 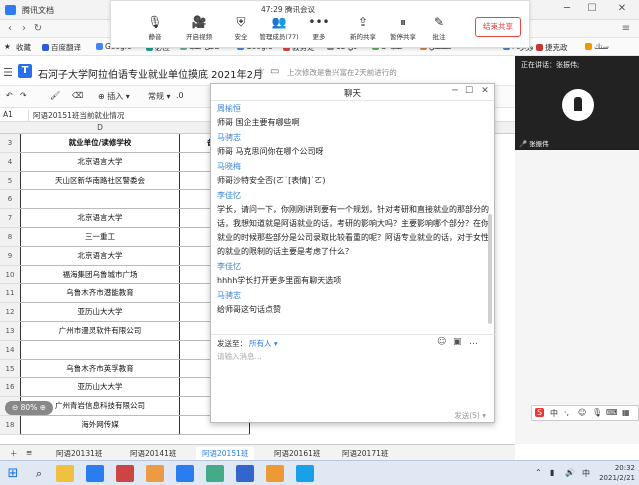 I want to click on video-button: 🎥 开启视频, so click(x=199, y=28).